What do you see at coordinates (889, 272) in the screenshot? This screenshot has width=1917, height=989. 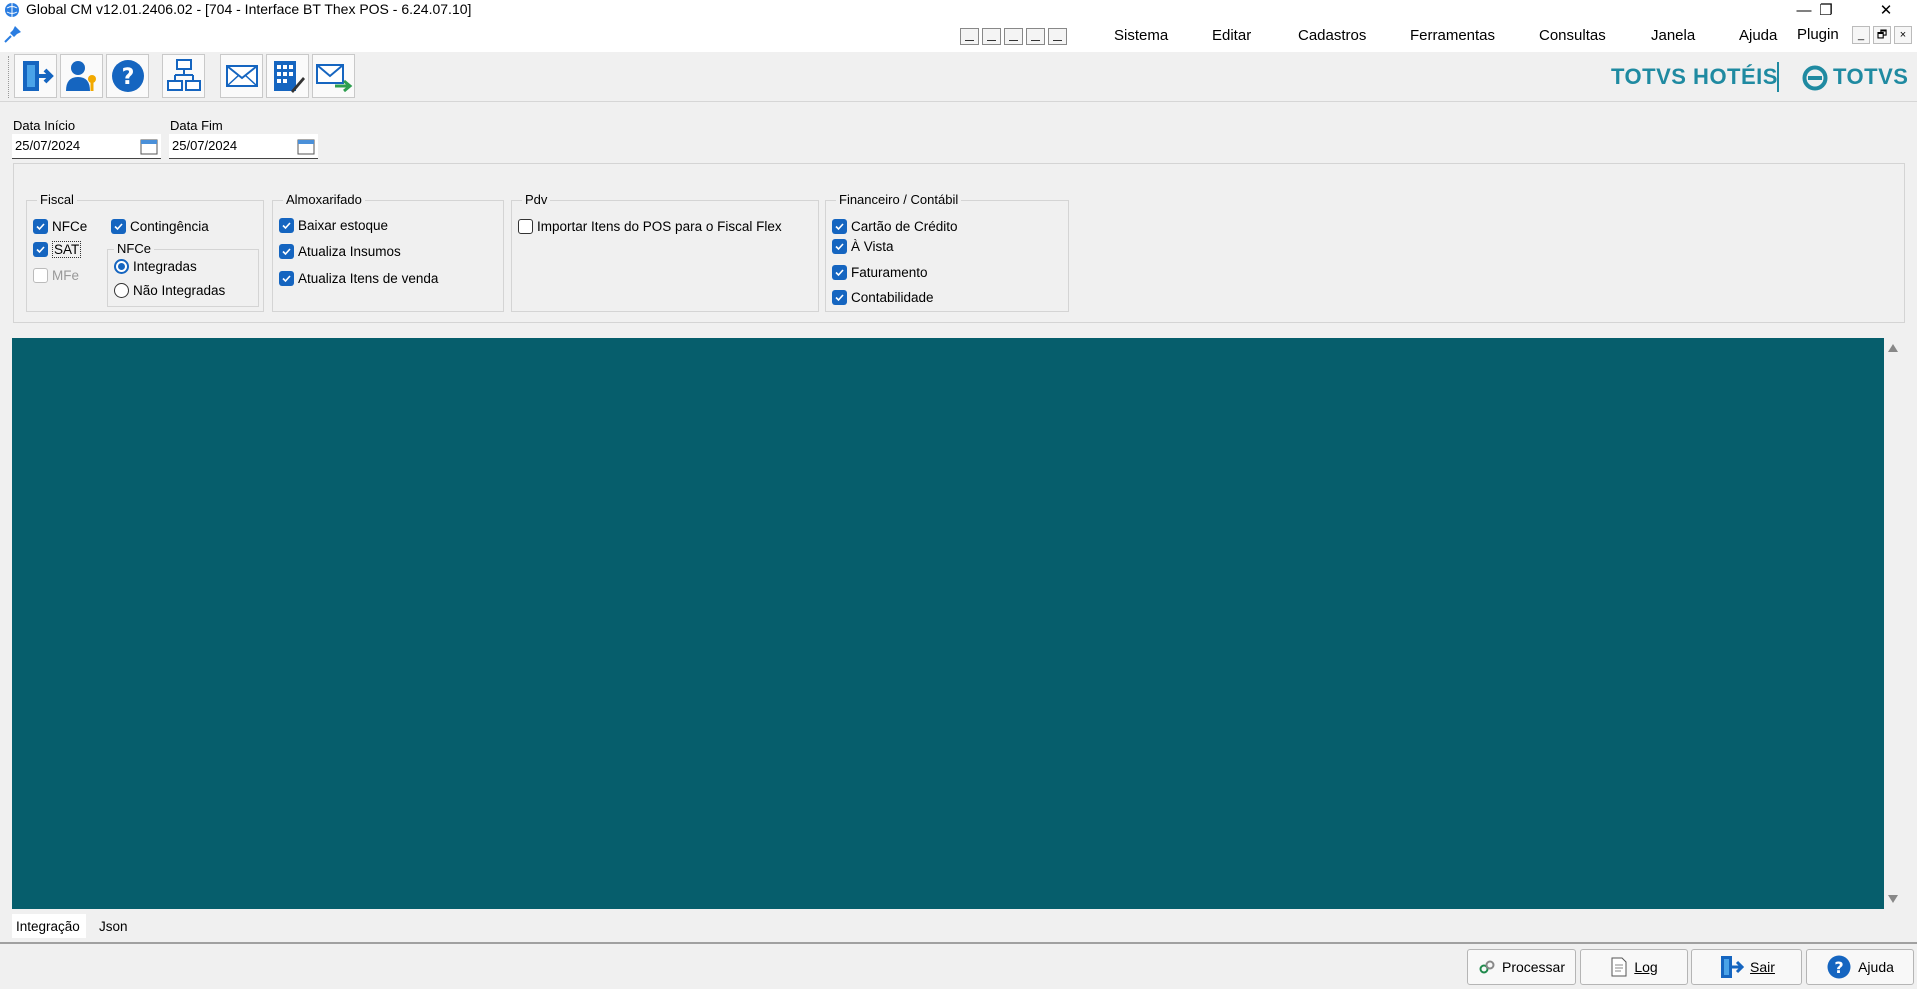 I see `faturamento-label: Faturamento` at bounding box center [889, 272].